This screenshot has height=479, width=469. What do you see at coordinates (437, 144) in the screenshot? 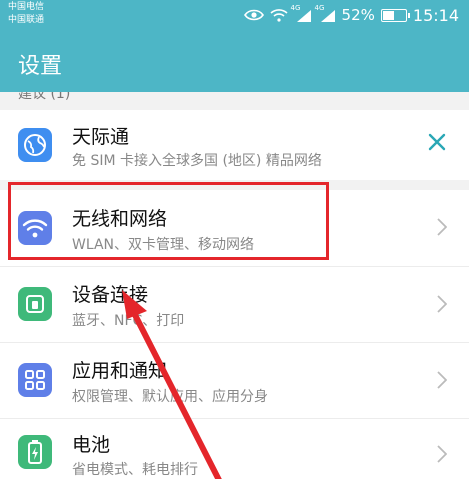
I see `close-icon` at bounding box center [437, 144].